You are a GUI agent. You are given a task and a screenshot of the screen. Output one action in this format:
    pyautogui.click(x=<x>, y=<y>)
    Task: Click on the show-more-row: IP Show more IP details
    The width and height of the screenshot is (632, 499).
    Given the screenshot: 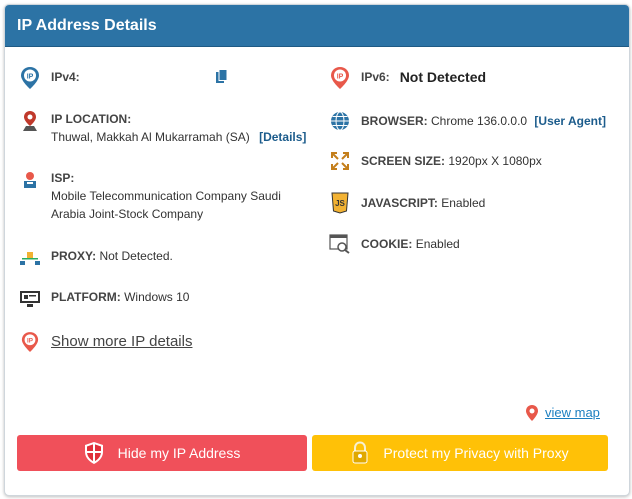 What is the action you would take?
    pyautogui.click(x=105, y=342)
    